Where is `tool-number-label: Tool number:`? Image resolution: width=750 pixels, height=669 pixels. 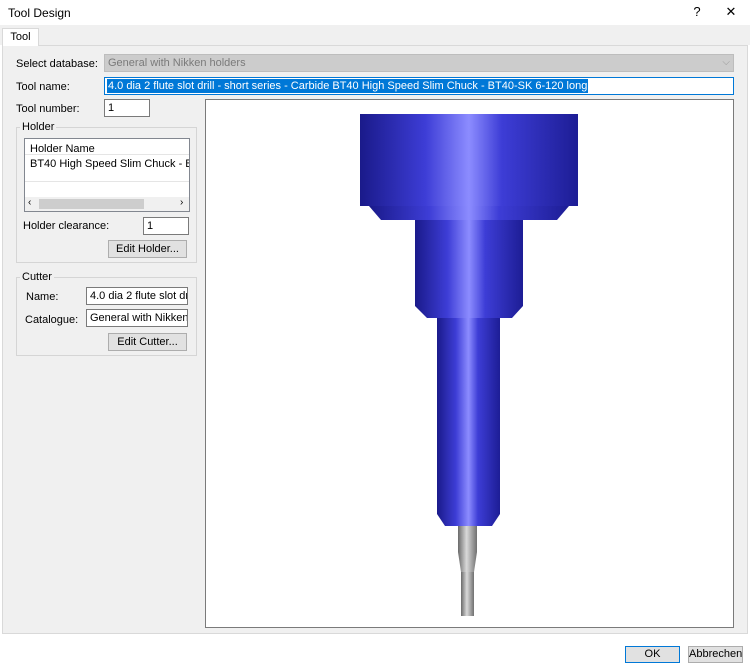
tool-number-label: Tool number: is located at coordinates (48, 109).